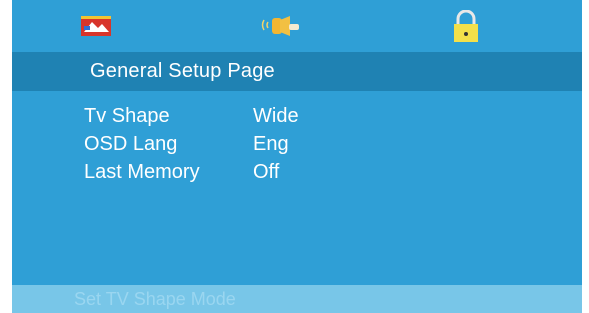 The width and height of the screenshot is (589, 313). Describe the element at coordinates (182, 71) in the screenshot. I see `page-title: General Setup Page` at that location.